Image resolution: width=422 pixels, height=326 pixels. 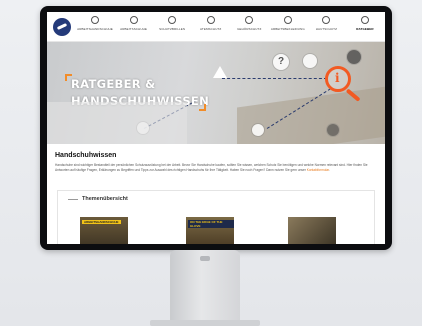 What do you see at coordinates (101, 222) in the screenshot?
I see `topic-tag: ARBEITSHANDSCHUHE` at bounding box center [101, 222].